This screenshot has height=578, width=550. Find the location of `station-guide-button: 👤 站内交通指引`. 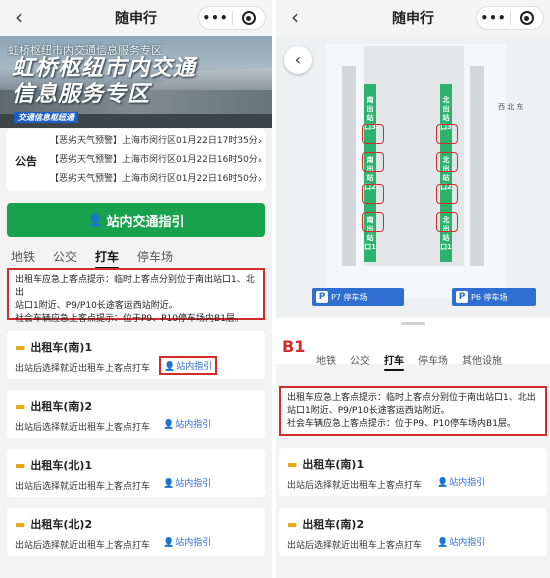

station-guide-button: 👤 站内交通指引 is located at coordinates (136, 220).